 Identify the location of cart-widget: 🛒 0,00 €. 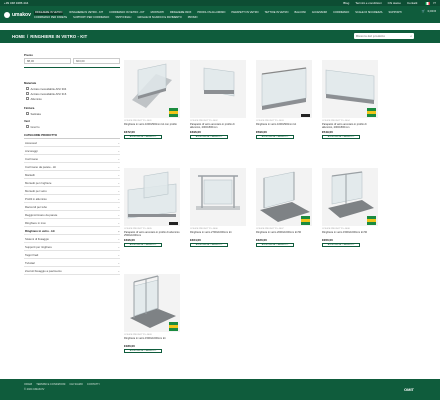
(429, 11).